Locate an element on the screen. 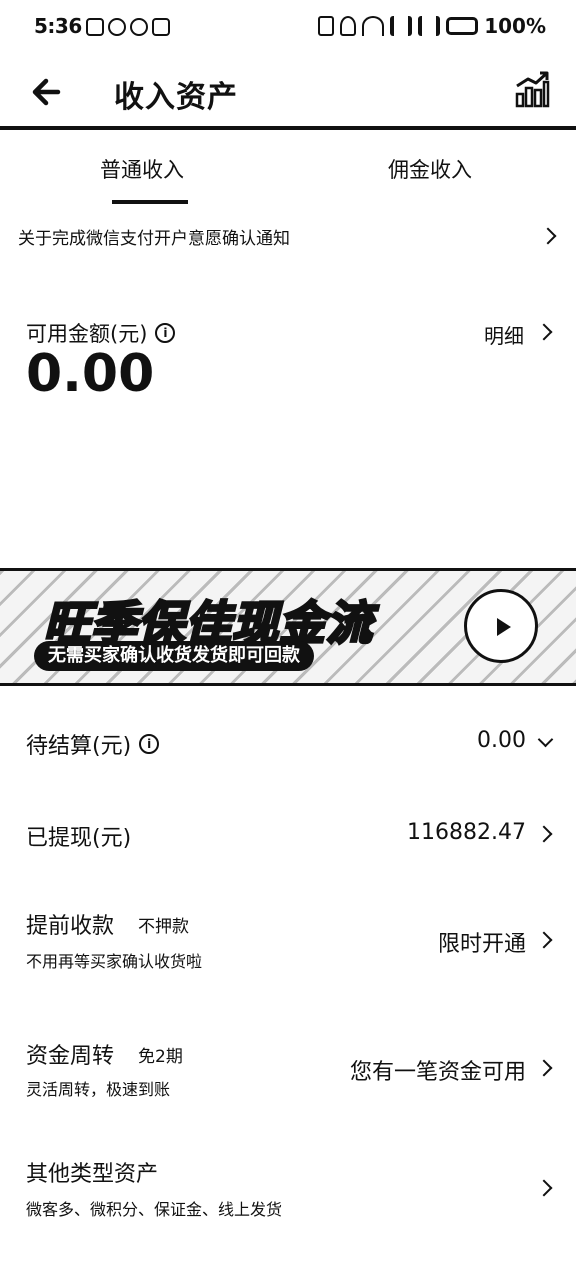  fund-turnover-subtitle: 灵活周转，极速到账 is located at coordinates (98, 1089).